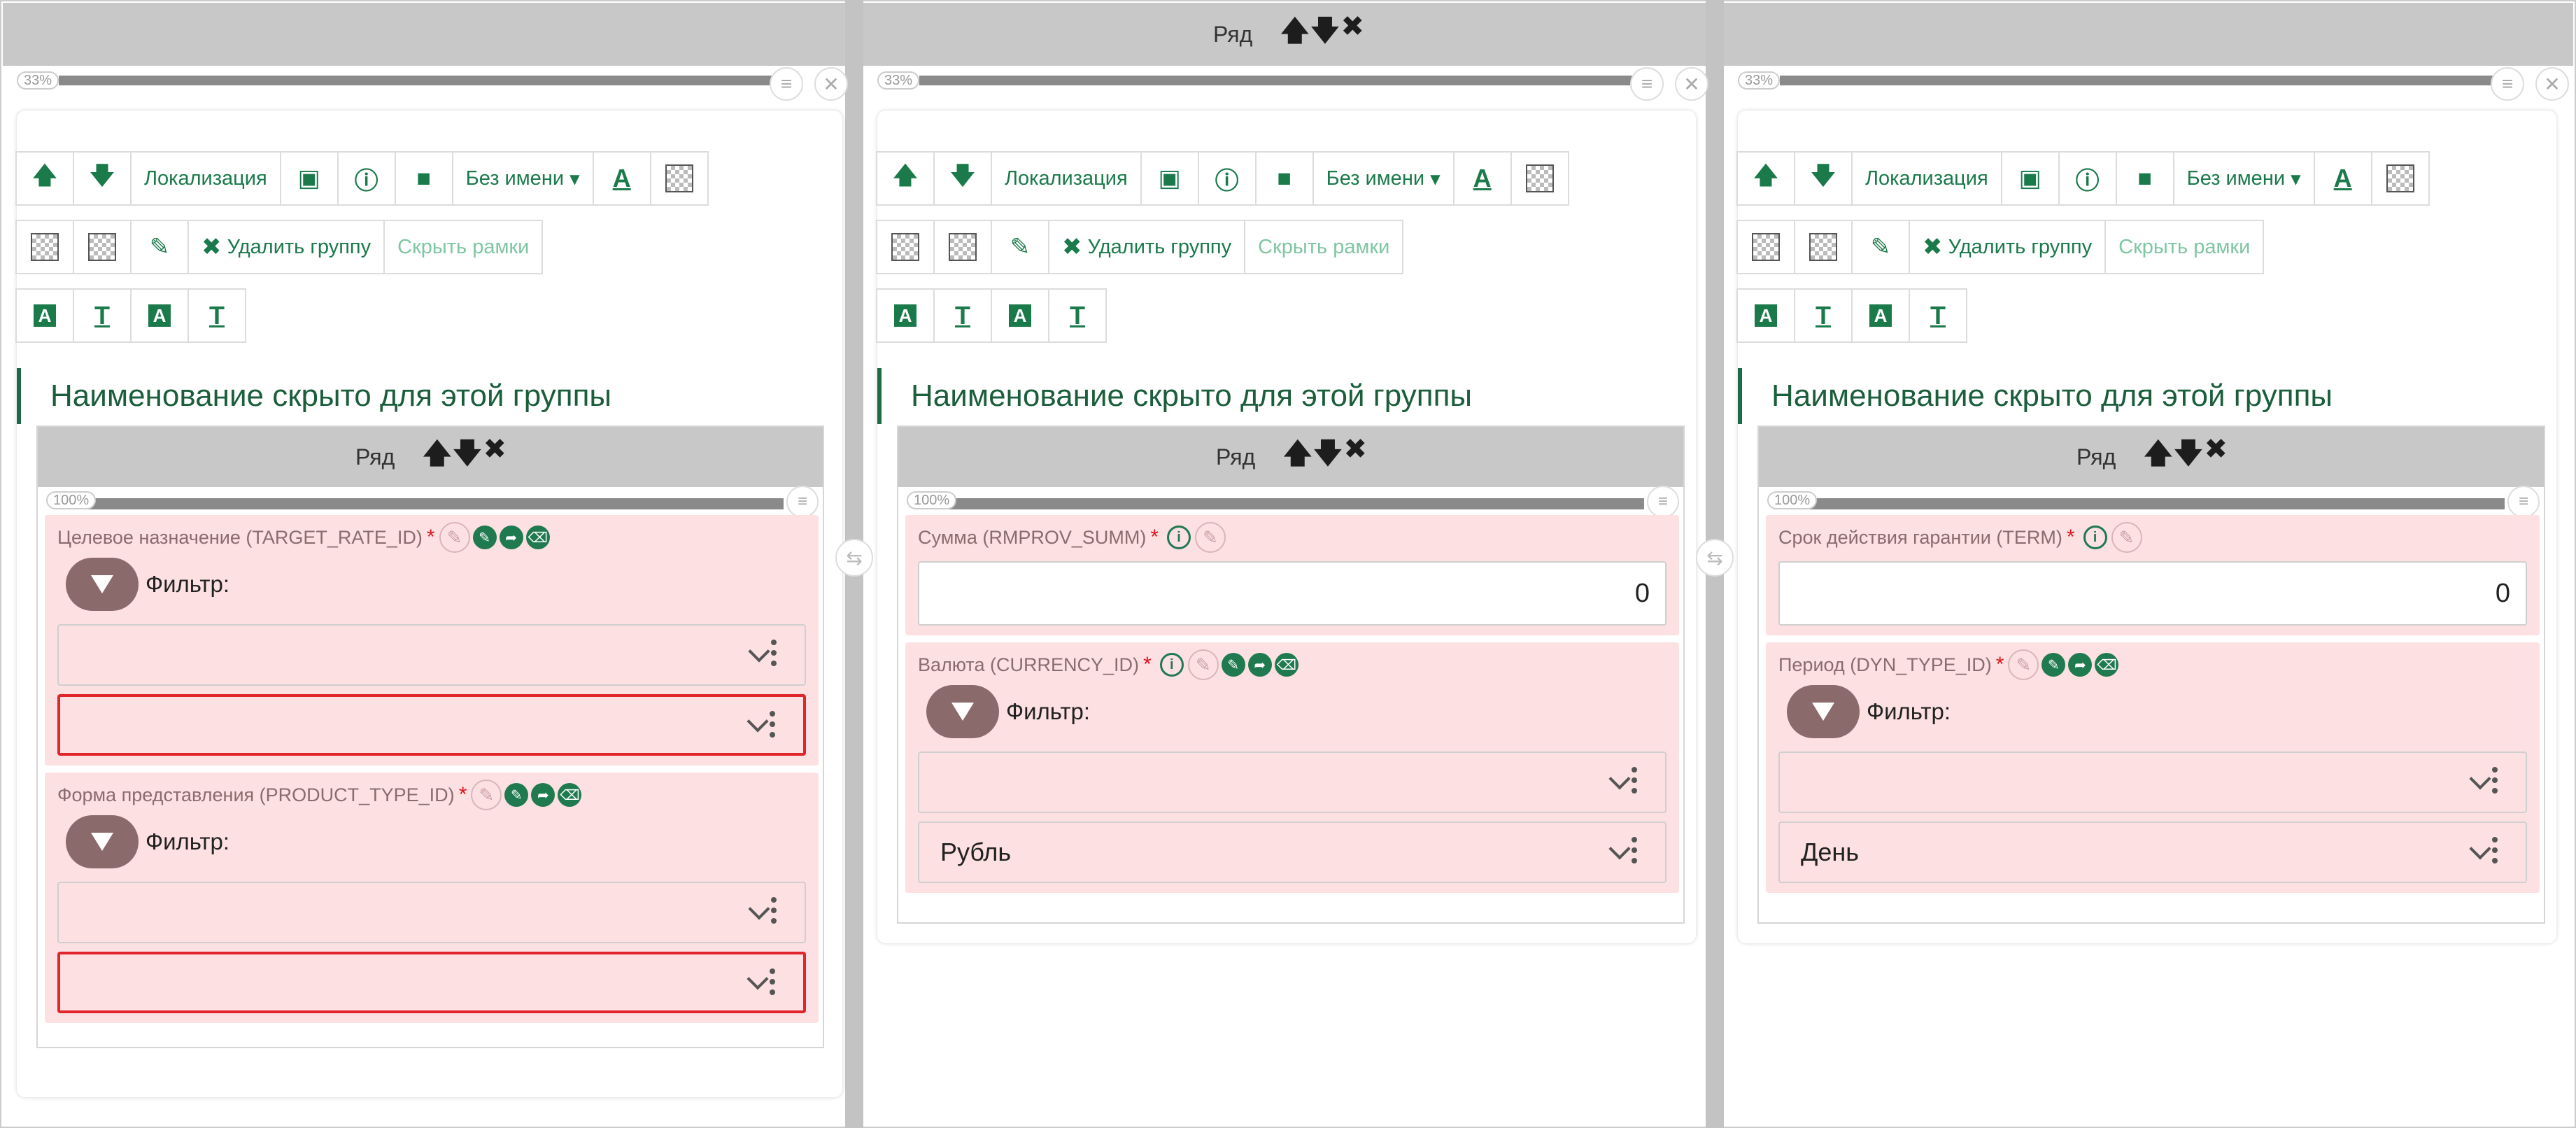  Describe the element at coordinates (2152, 593) in the screenshot. I see `term-input: 0` at that location.